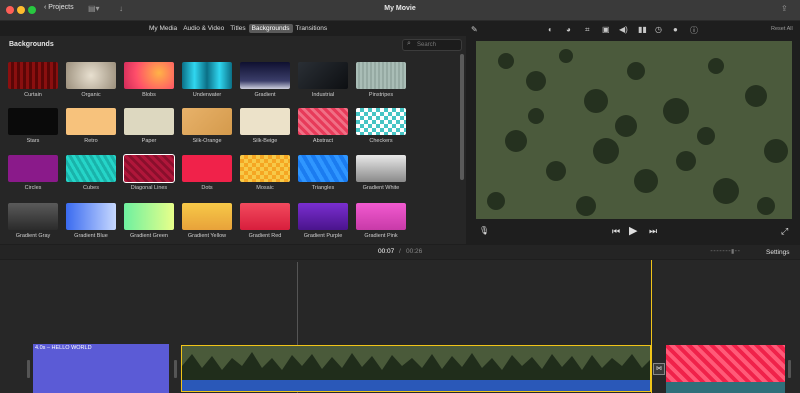 The width and height of the screenshot is (800, 393). I want to click on background-label: Underwater, so click(207, 95).